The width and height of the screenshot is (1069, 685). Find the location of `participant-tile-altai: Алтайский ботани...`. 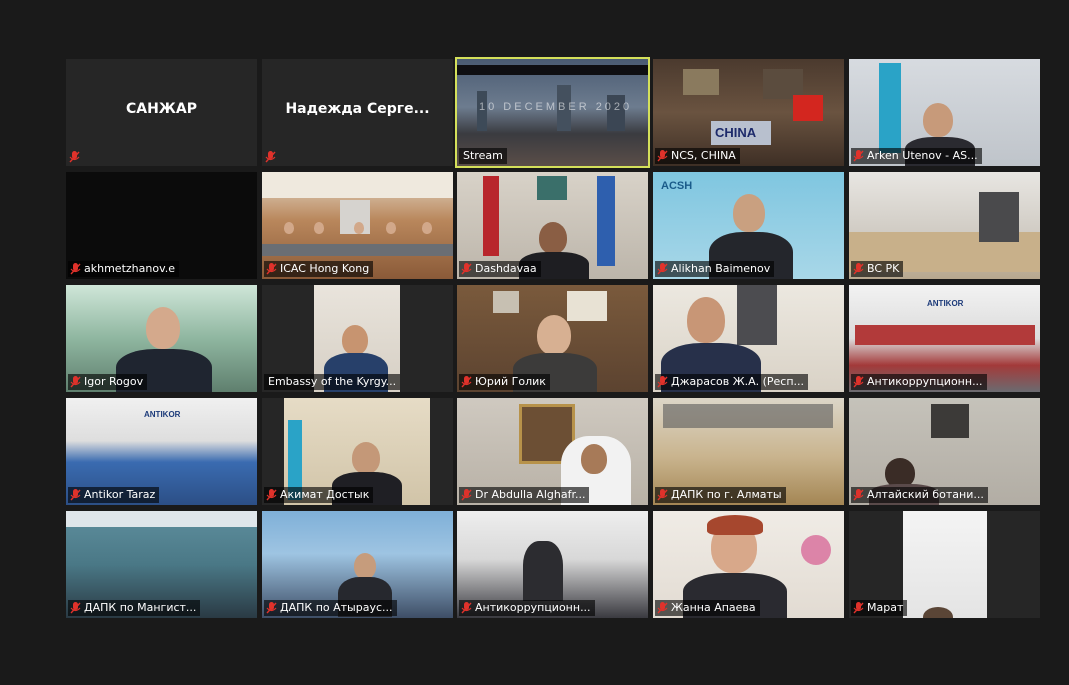

participant-tile-altai: Алтайский ботани... is located at coordinates (944, 451).